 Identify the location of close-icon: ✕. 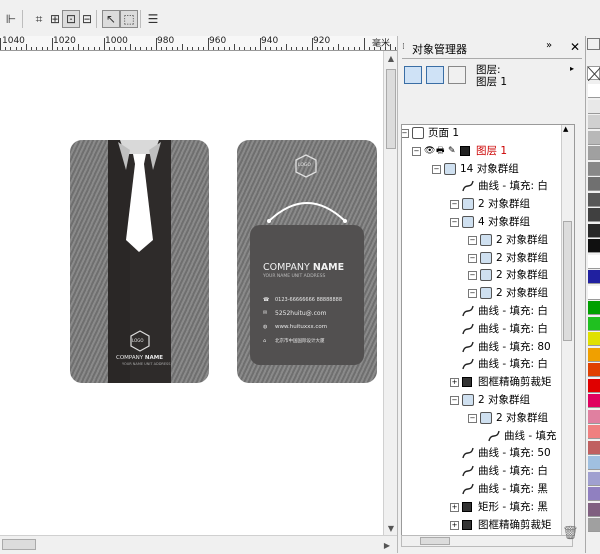
(575, 47).